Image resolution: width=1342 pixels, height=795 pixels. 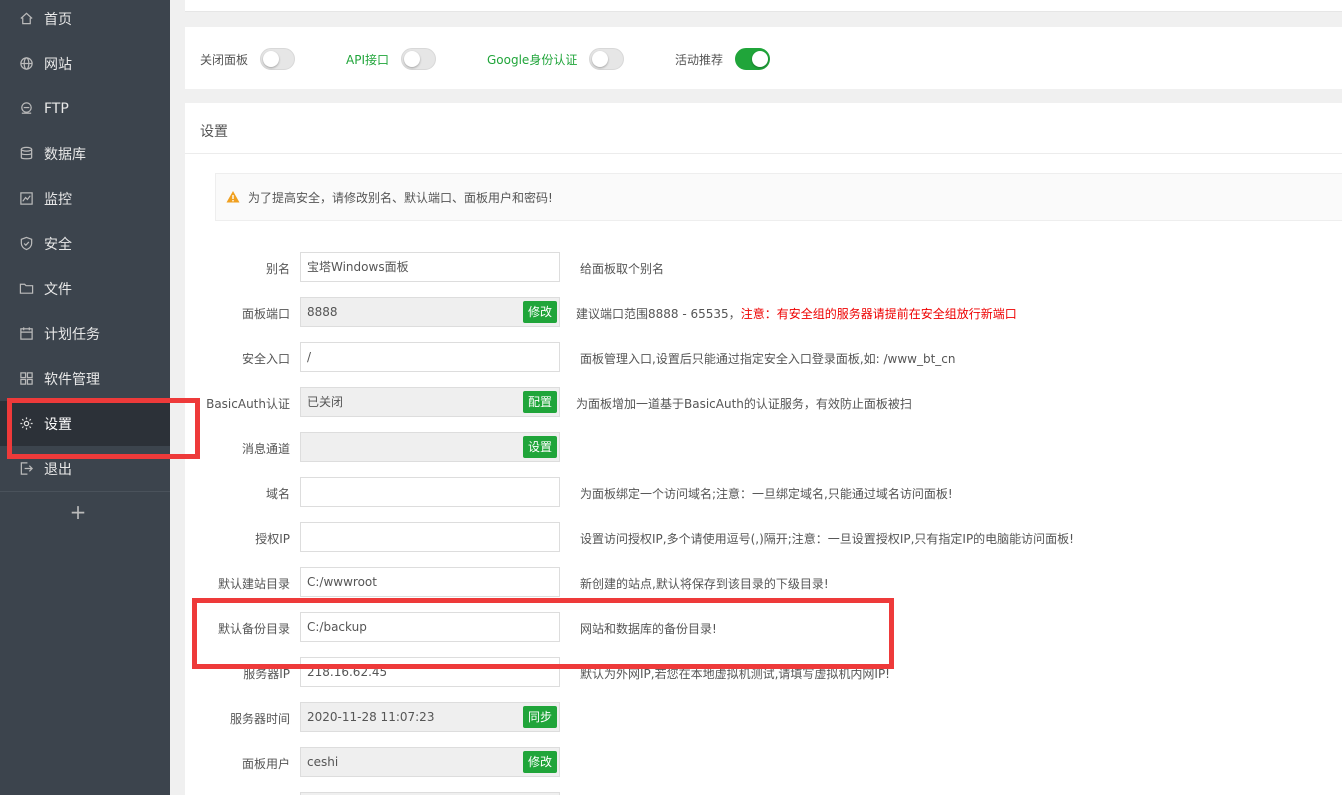 What do you see at coordinates (622, 269) in the screenshot?
I see `row-hint: 给面板取个别名` at bounding box center [622, 269].